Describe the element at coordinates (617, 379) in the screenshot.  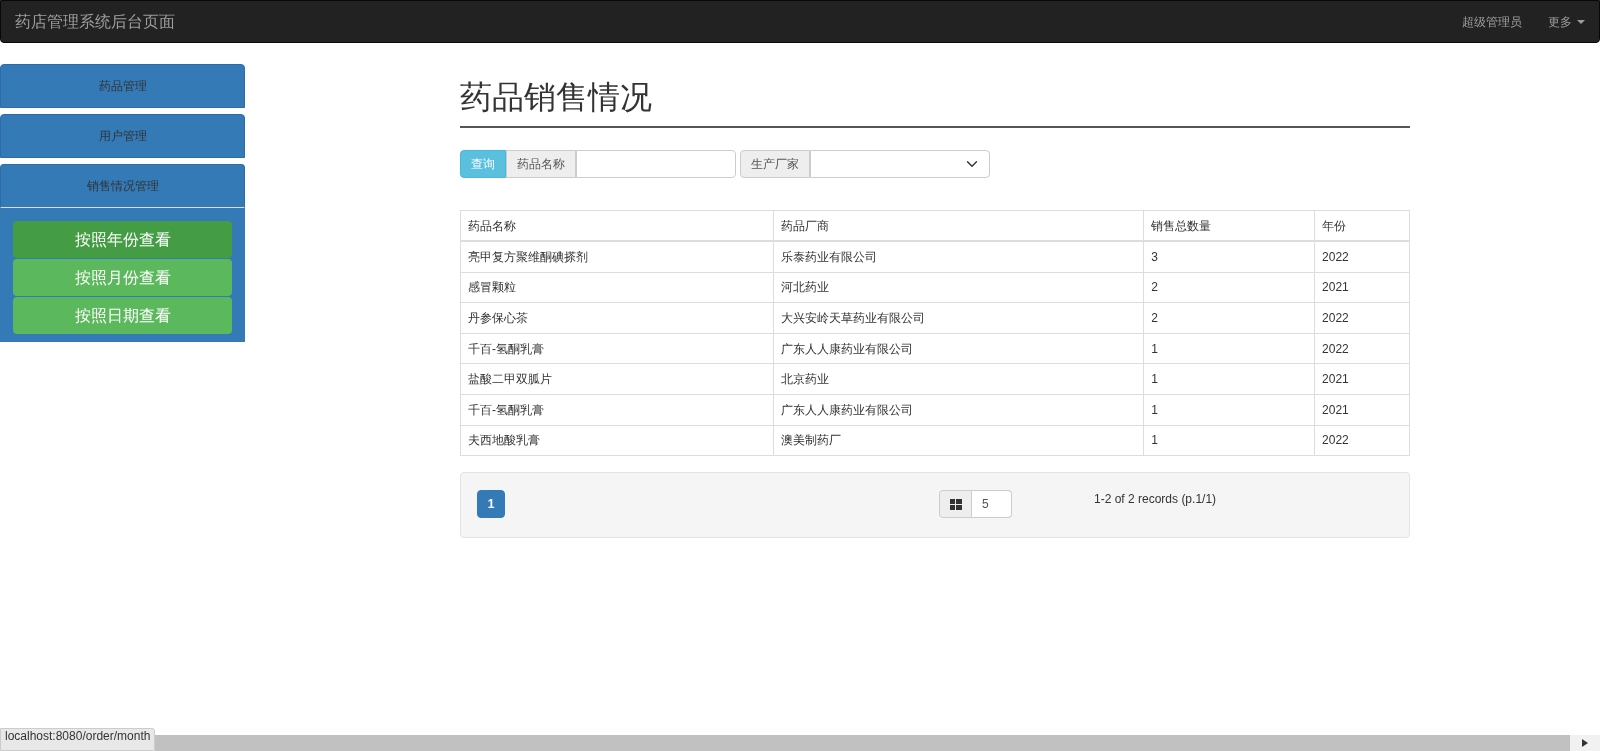
I see `table-cell: 盐酸二甲双胍片` at that location.